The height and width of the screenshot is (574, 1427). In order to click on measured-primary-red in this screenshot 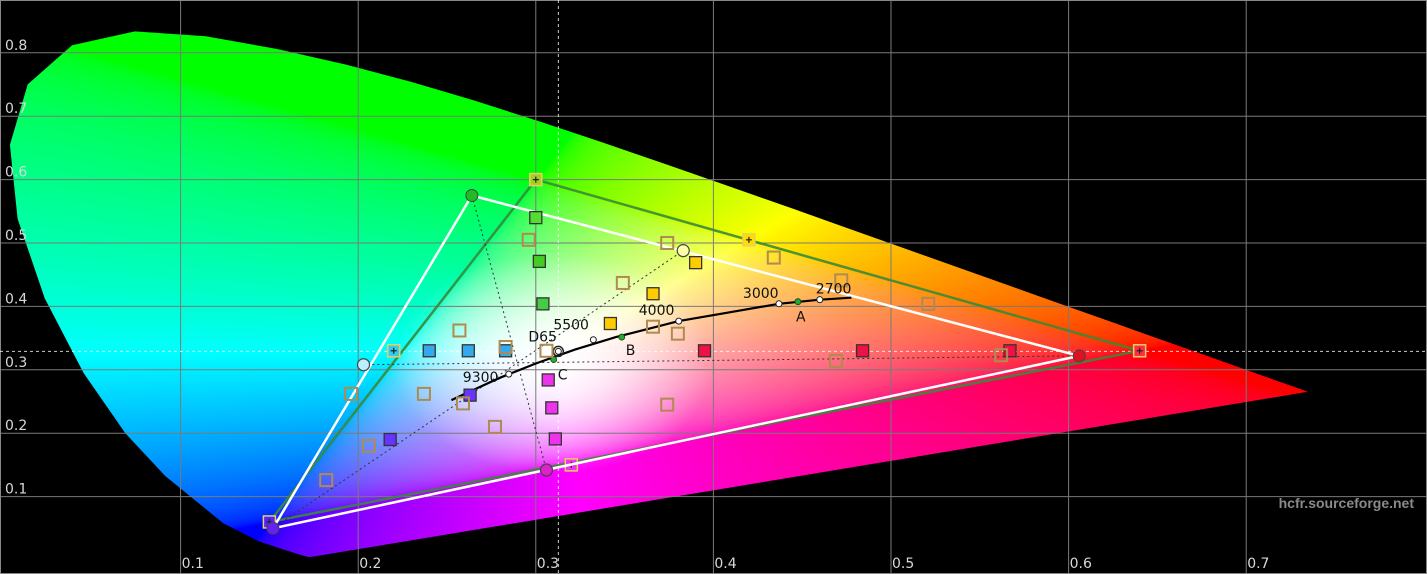, I will do `click(1079, 356)`.